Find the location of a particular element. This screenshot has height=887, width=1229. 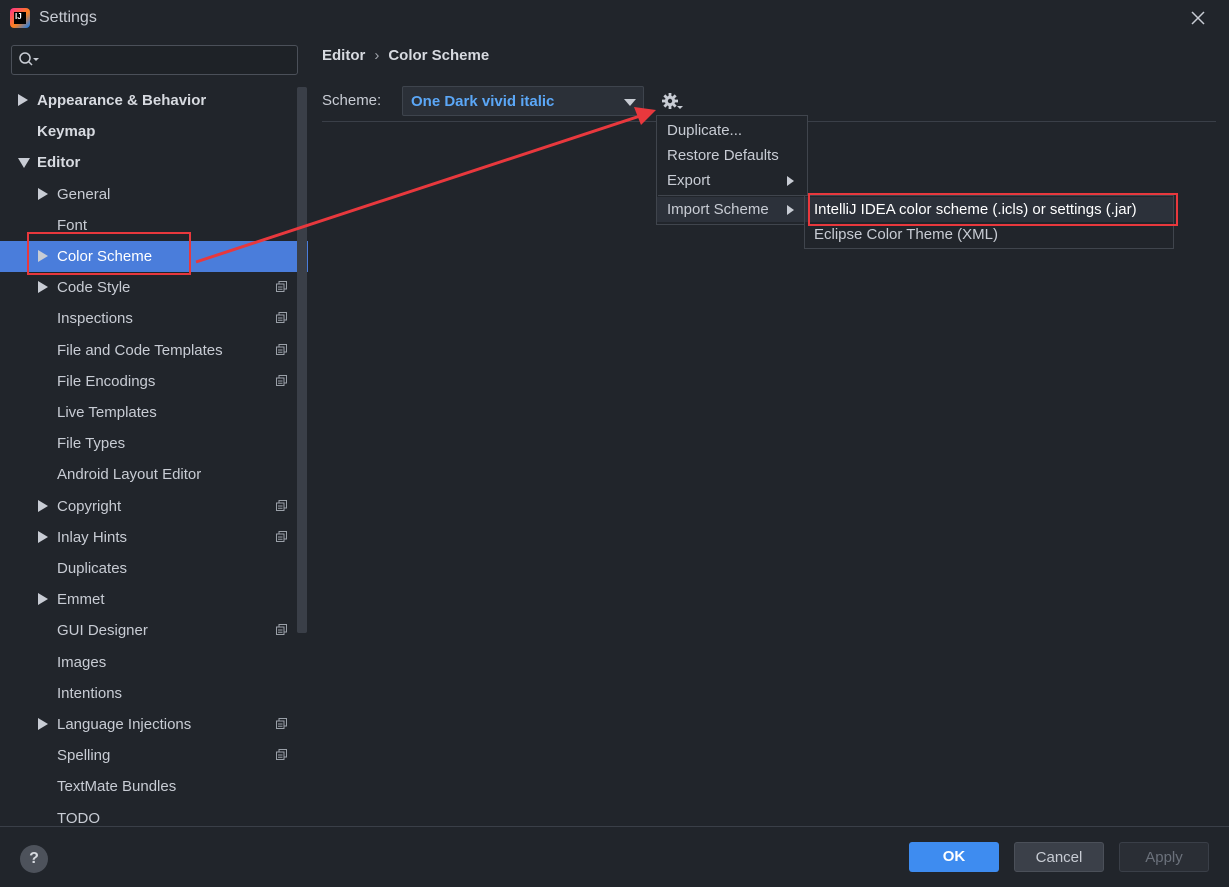

dialog-footer: ? OK Cancel Apply is located at coordinates (614, 856).